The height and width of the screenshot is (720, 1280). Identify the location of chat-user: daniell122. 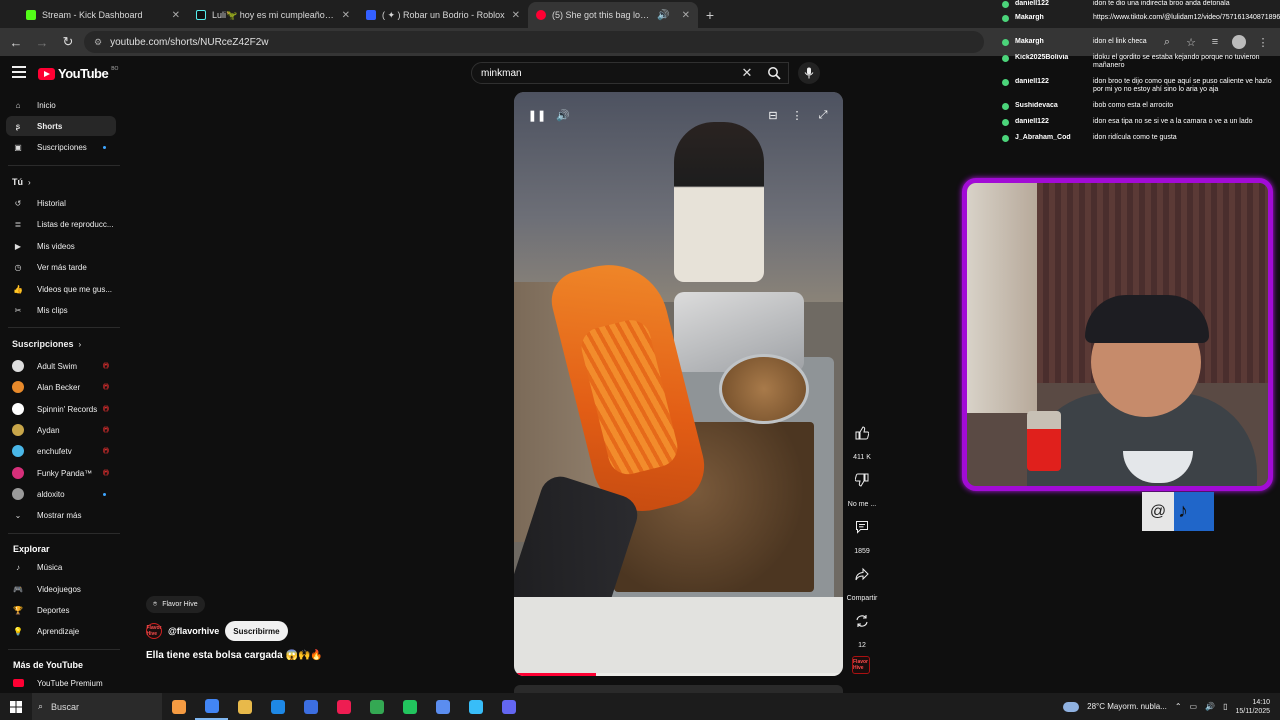
(1032, 81).